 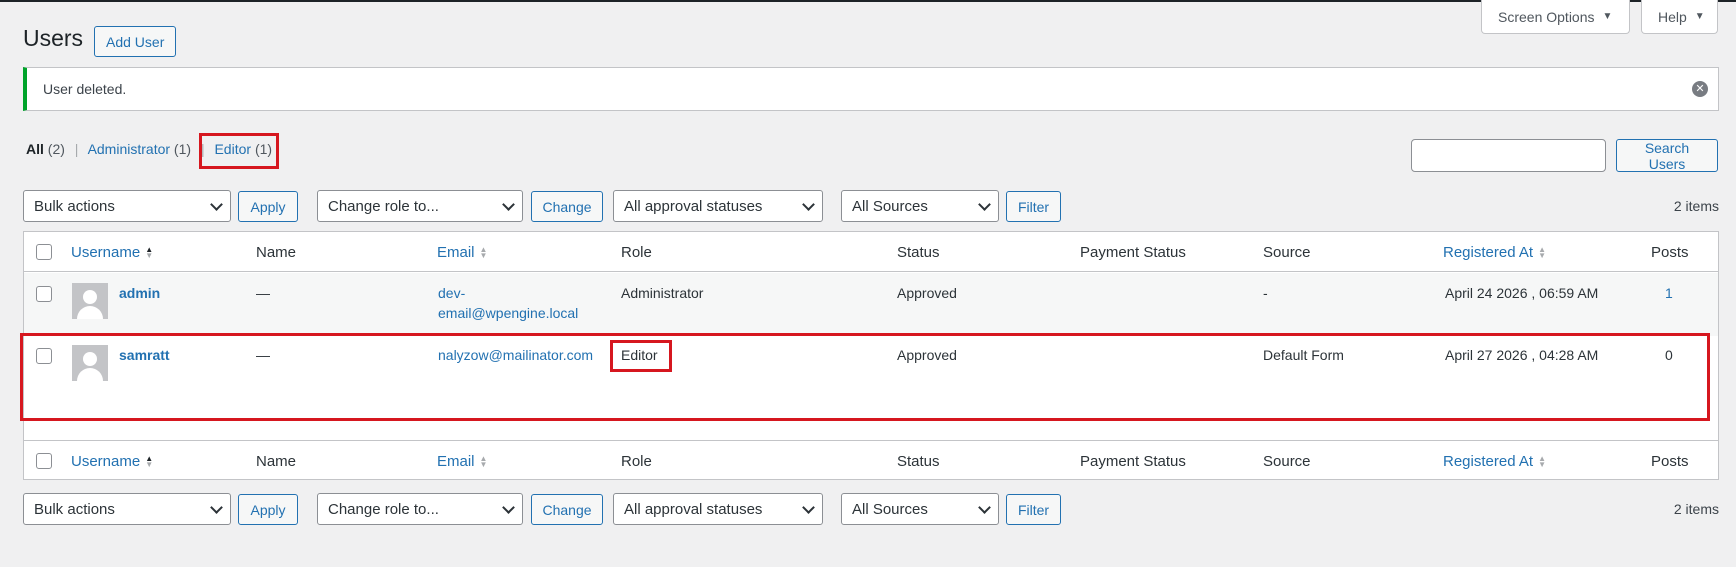 What do you see at coordinates (1667, 155) in the screenshot?
I see `search-users-button: Search Users` at bounding box center [1667, 155].